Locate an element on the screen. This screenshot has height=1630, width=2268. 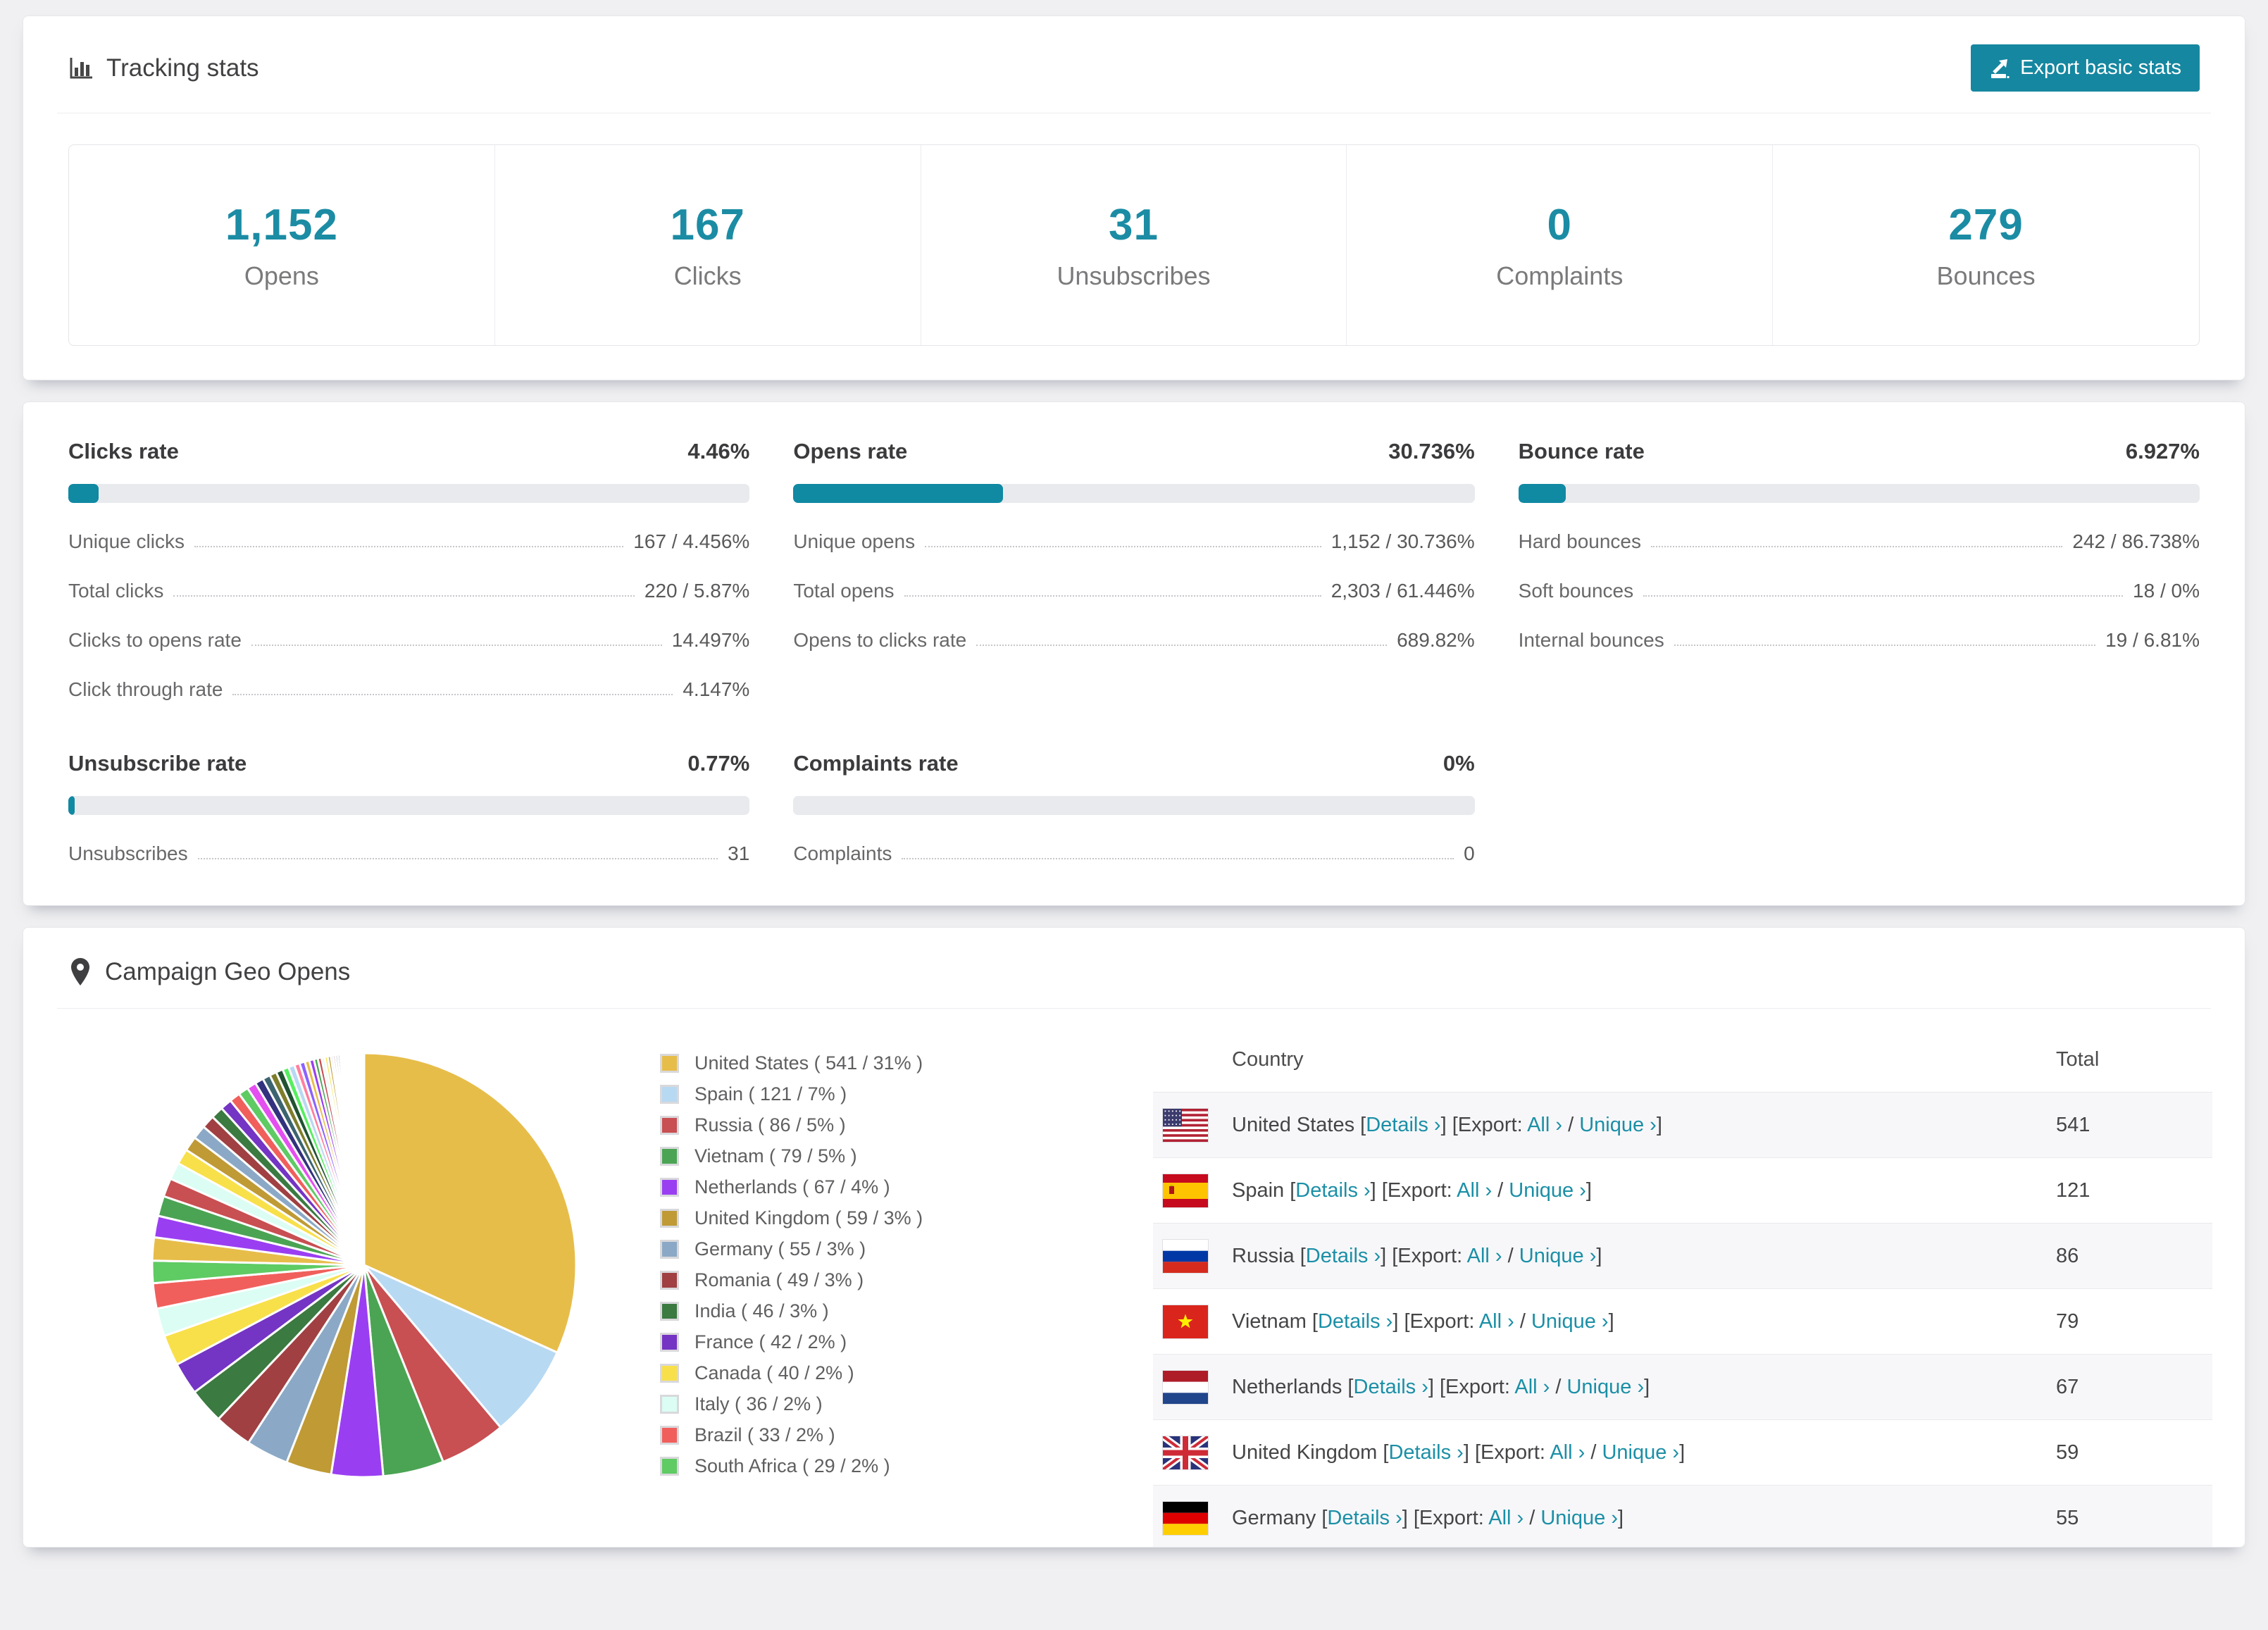
rate-detail-row: Complaints 0 is located at coordinates (1134, 853).